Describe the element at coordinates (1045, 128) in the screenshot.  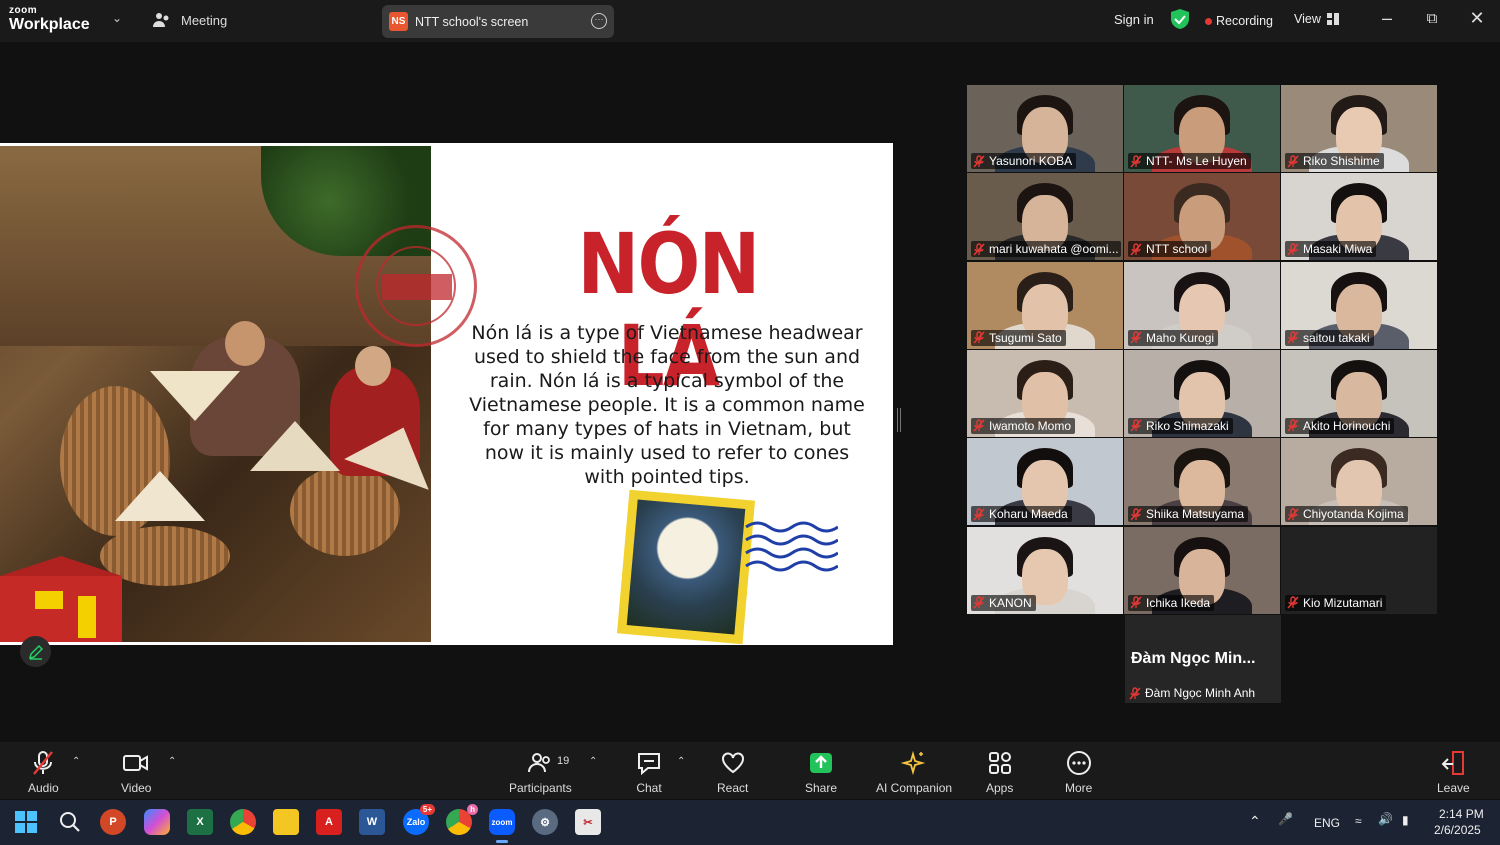
I see `participant-tile: Yasunori KOBA` at that location.